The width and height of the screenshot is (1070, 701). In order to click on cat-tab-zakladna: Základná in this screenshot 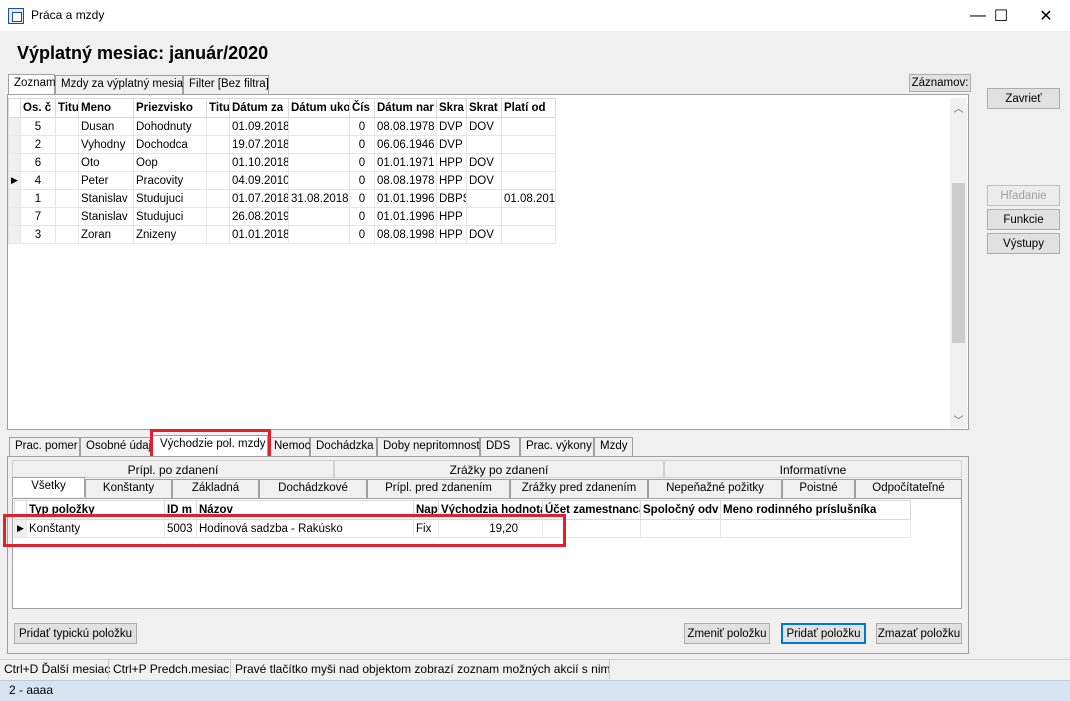, I will do `click(215, 488)`.